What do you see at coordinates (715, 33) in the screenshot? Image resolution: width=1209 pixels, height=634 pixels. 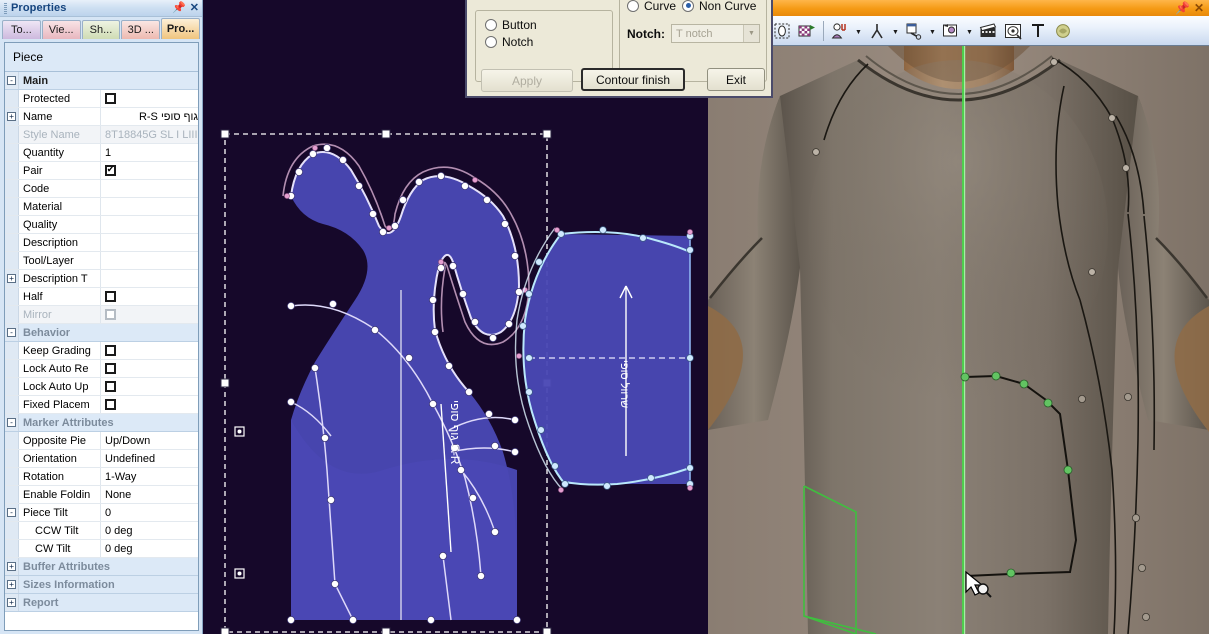 I see `notch-type-select: T notch ▼` at bounding box center [715, 33].